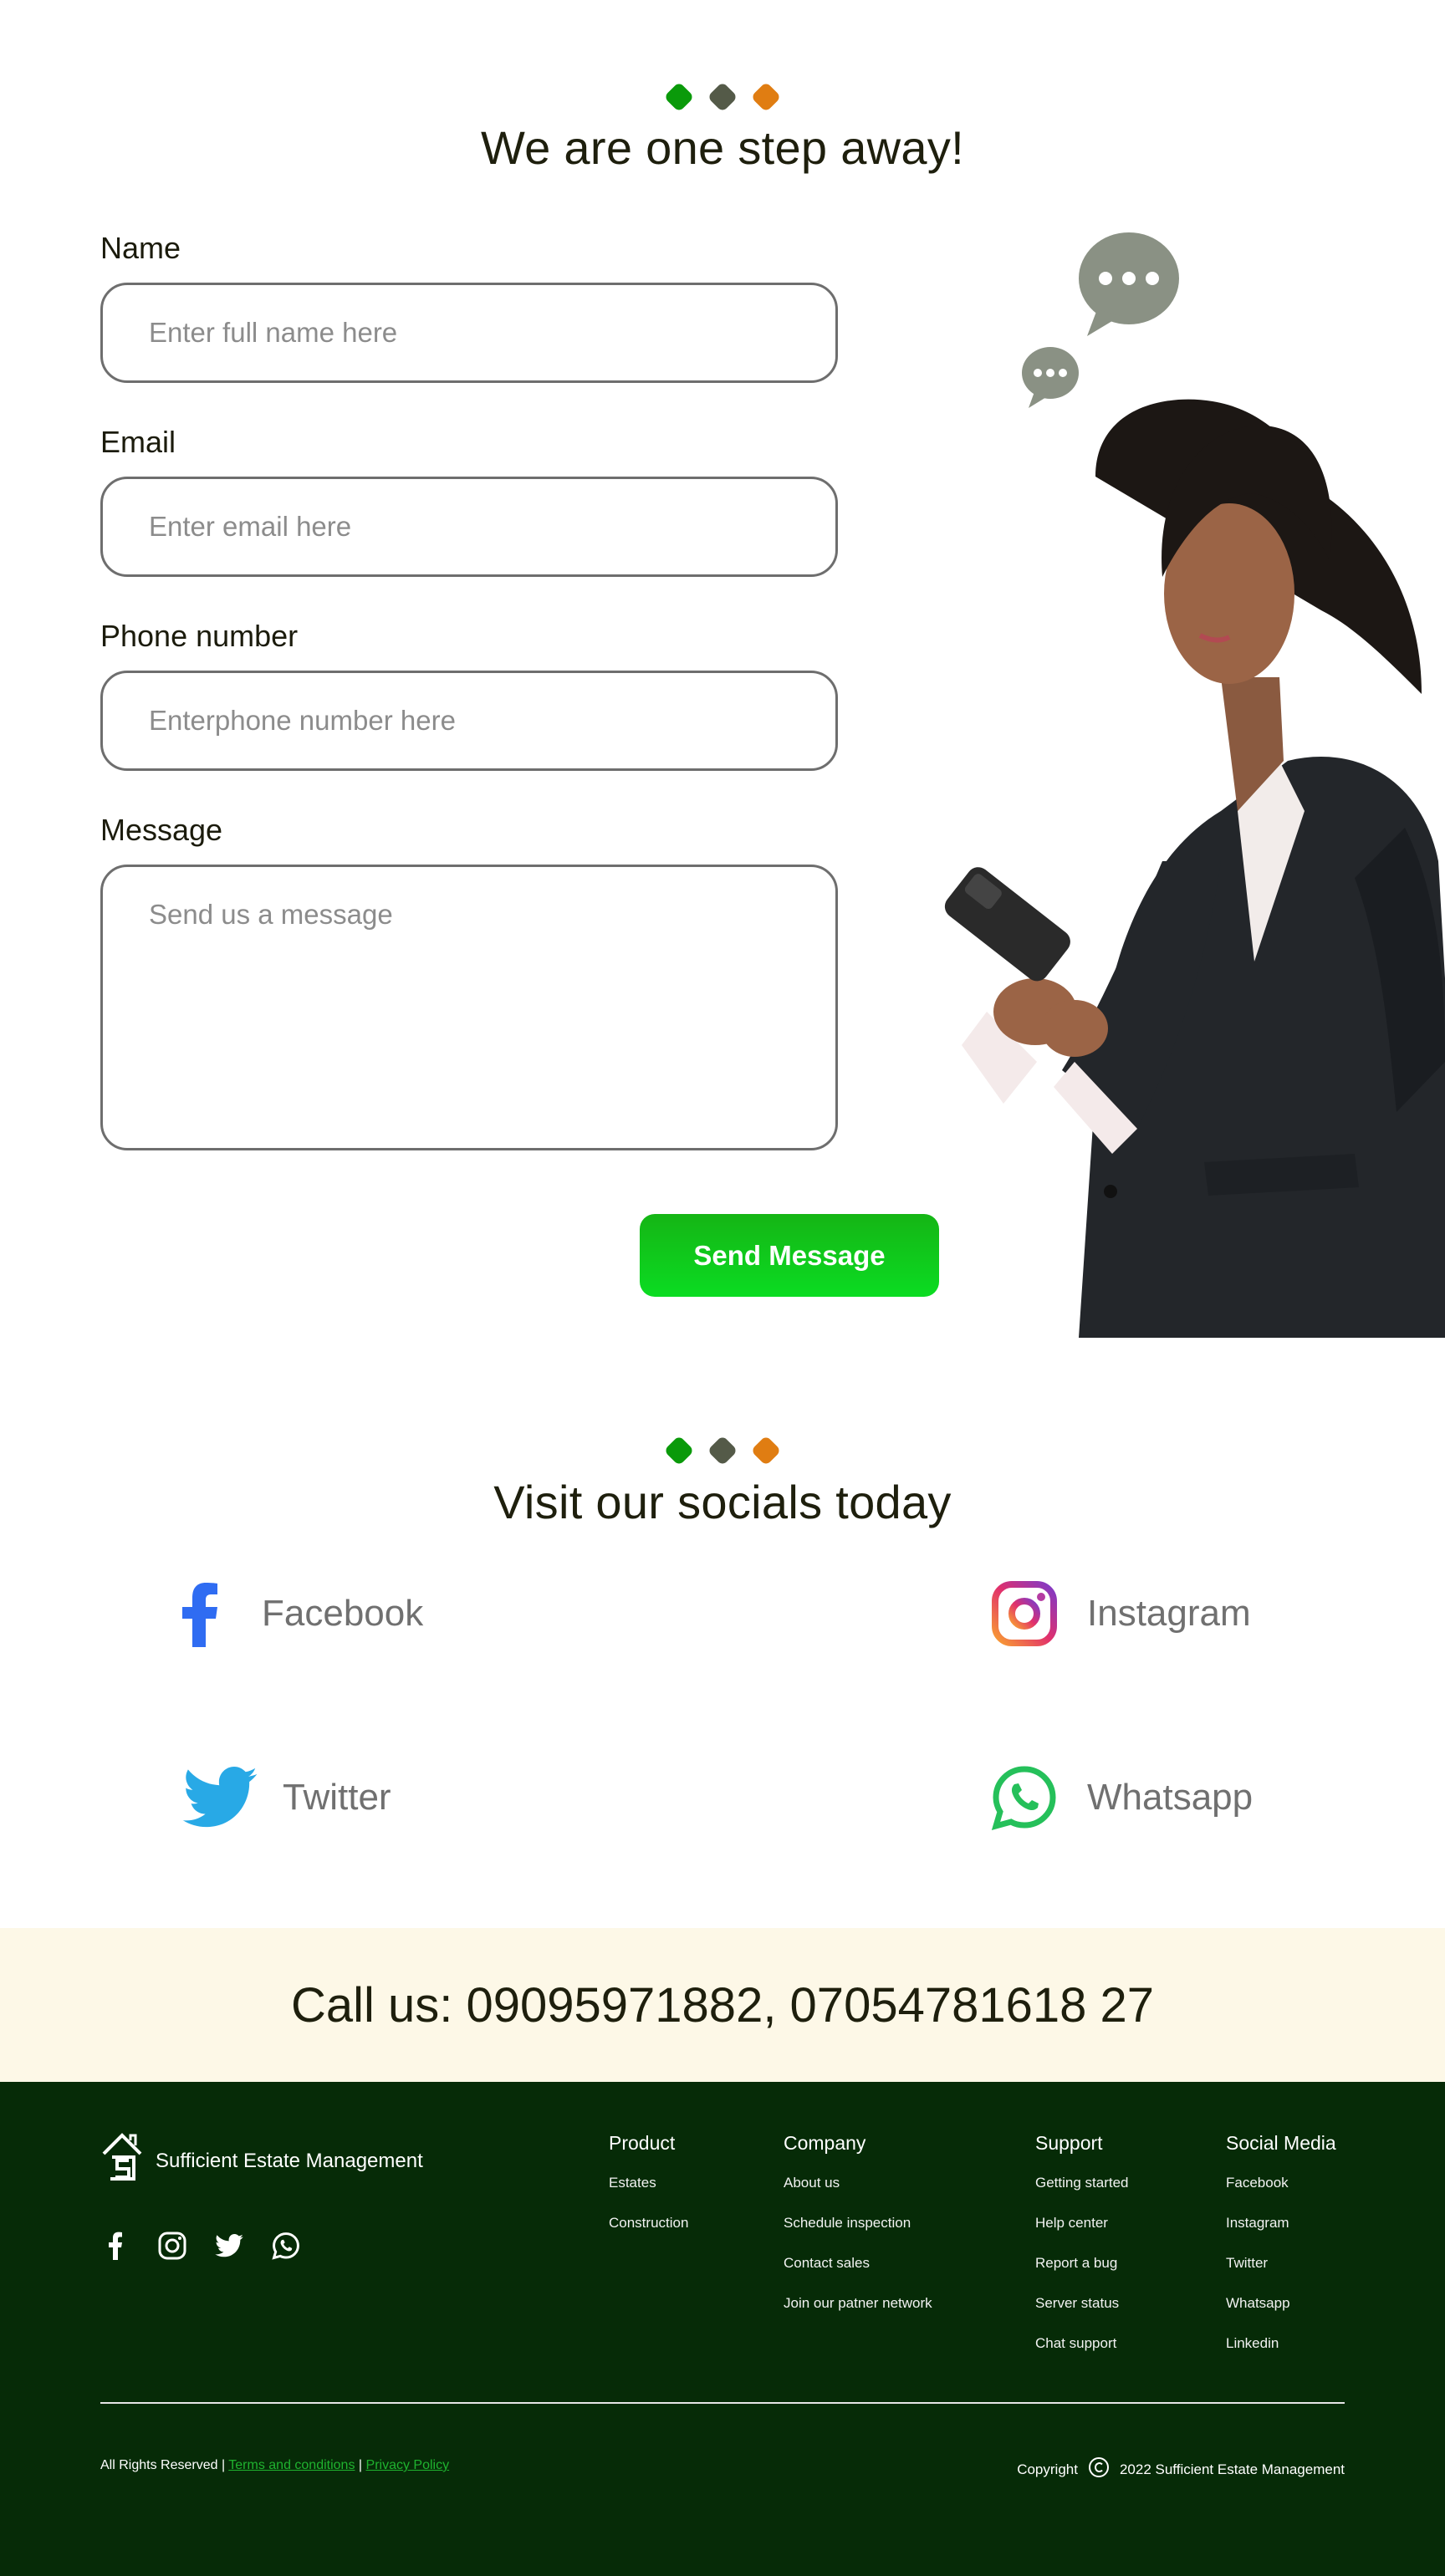  I want to click on copyright-icon, so click(1099, 2469).